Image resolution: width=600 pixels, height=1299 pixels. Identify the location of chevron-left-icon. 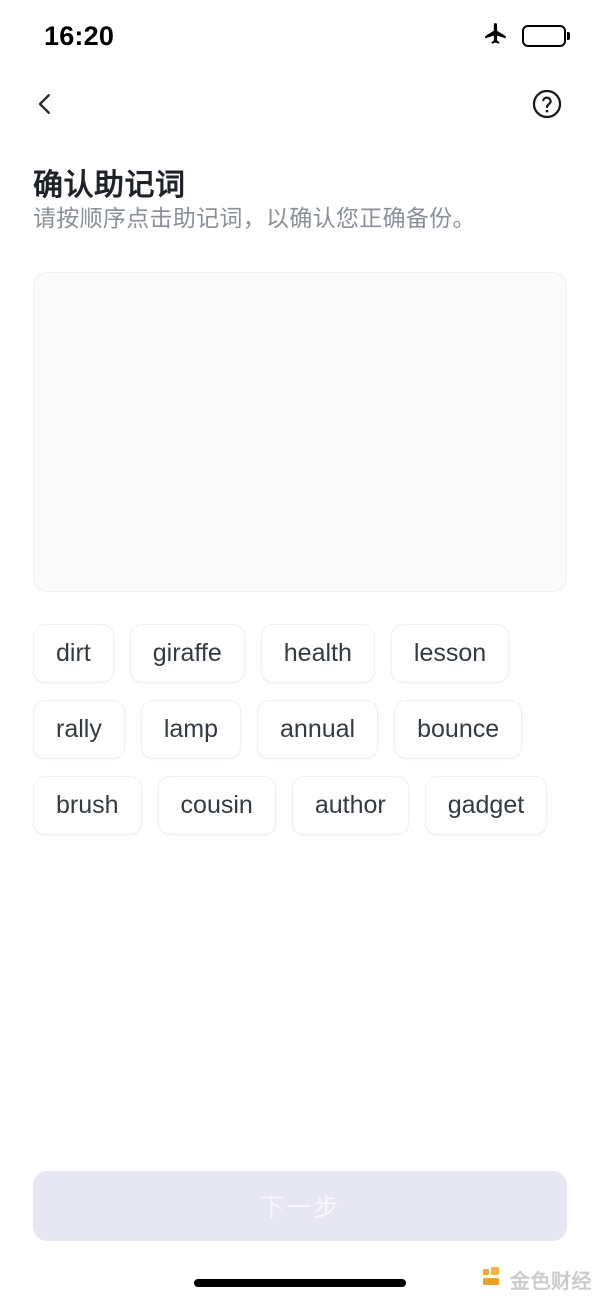
(45, 106).